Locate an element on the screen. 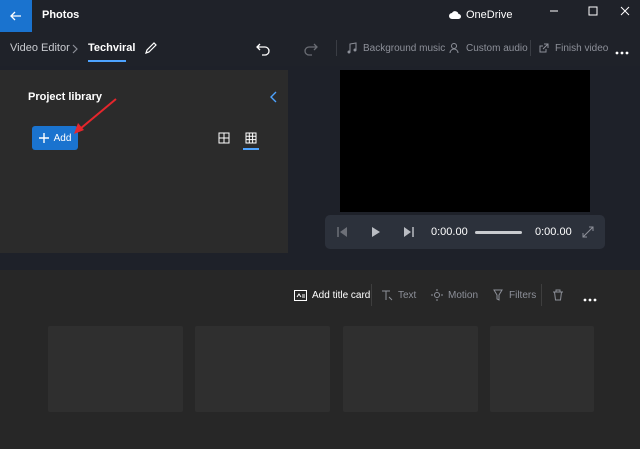 The image size is (640, 449). expand-icon is located at coordinates (588, 232).